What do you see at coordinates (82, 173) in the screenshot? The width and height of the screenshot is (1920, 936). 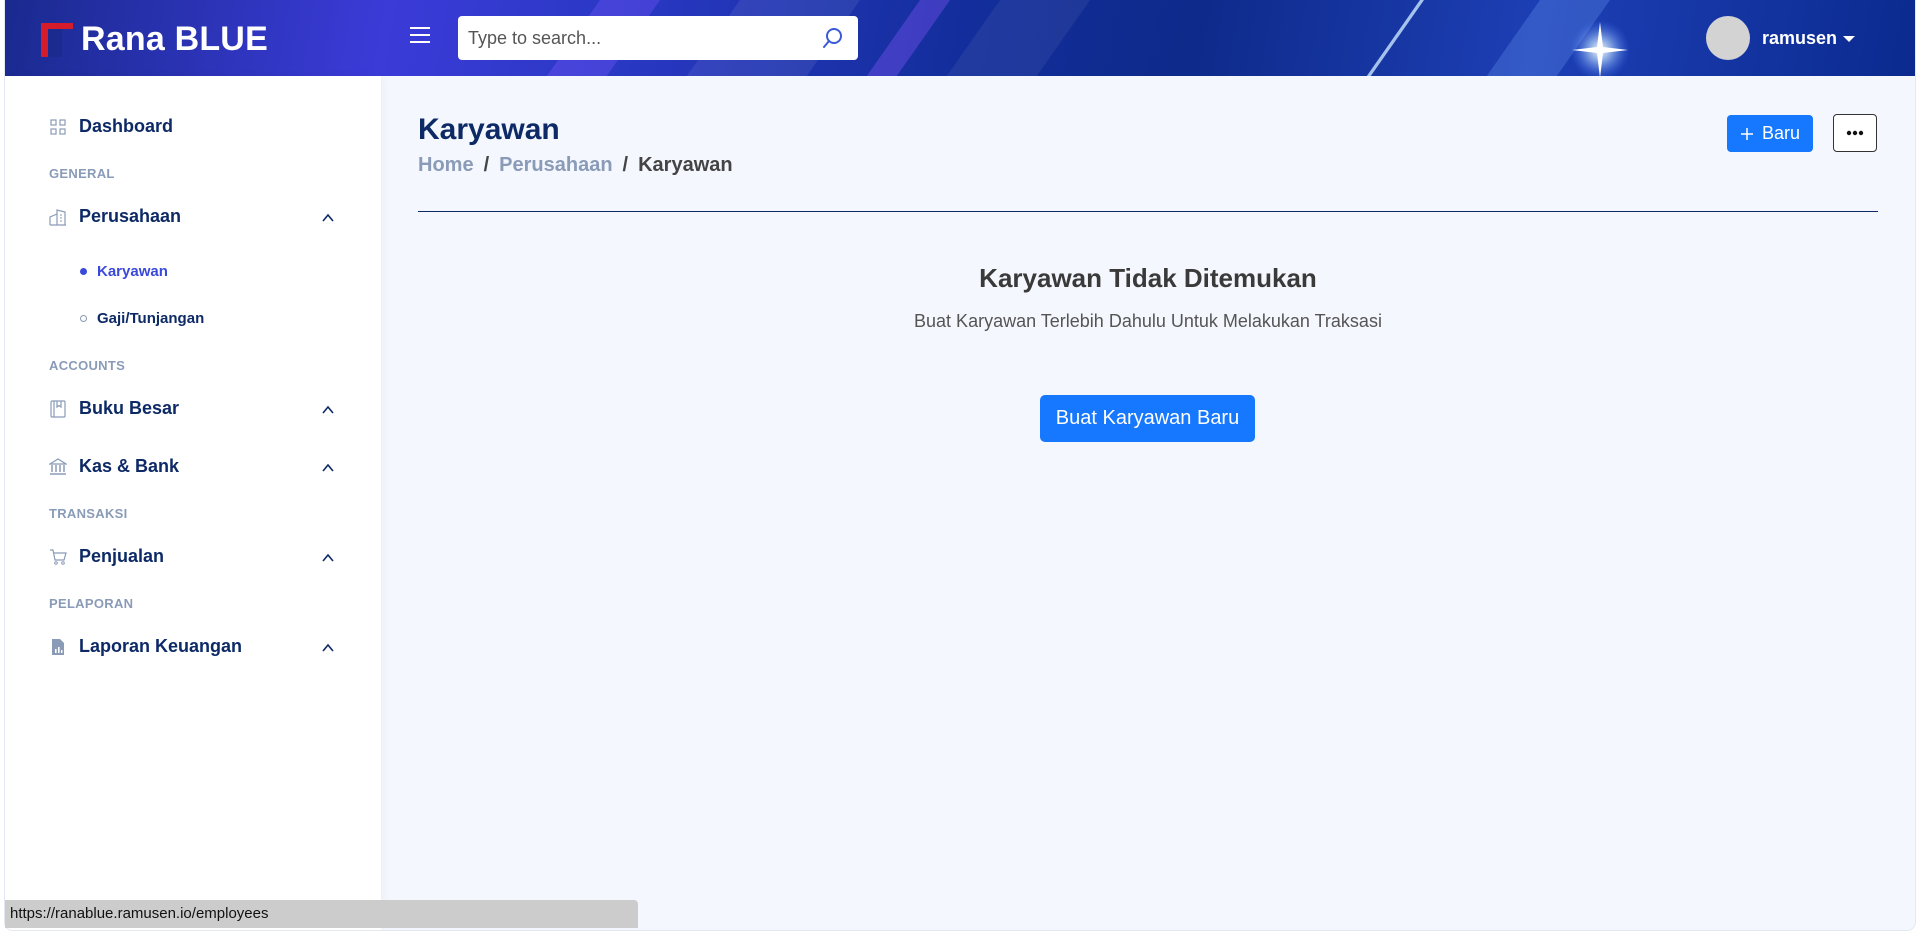 I see `section-general: GENERAL` at bounding box center [82, 173].